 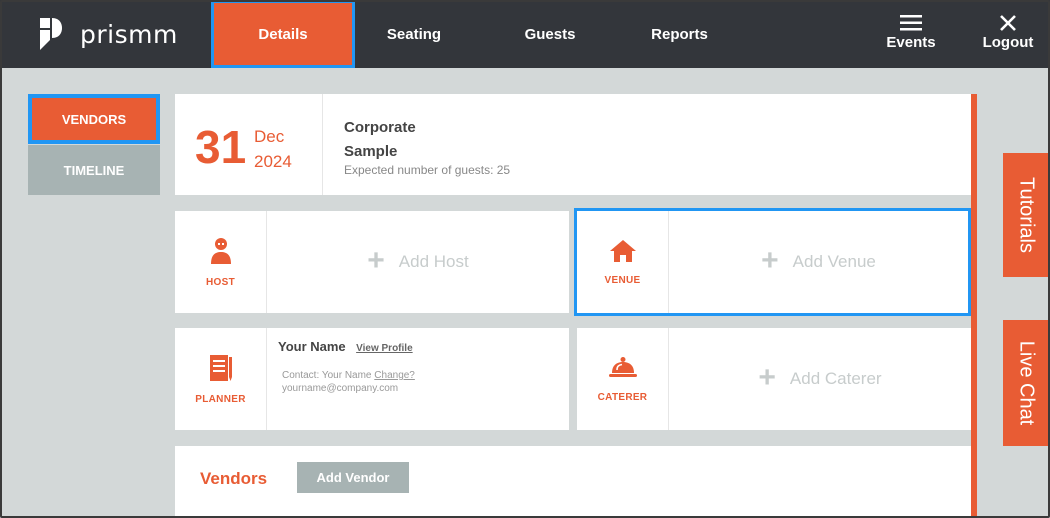 What do you see at coordinates (679, 34) in the screenshot?
I see `tab-reports: Reports` at bounding box center [679, 34].